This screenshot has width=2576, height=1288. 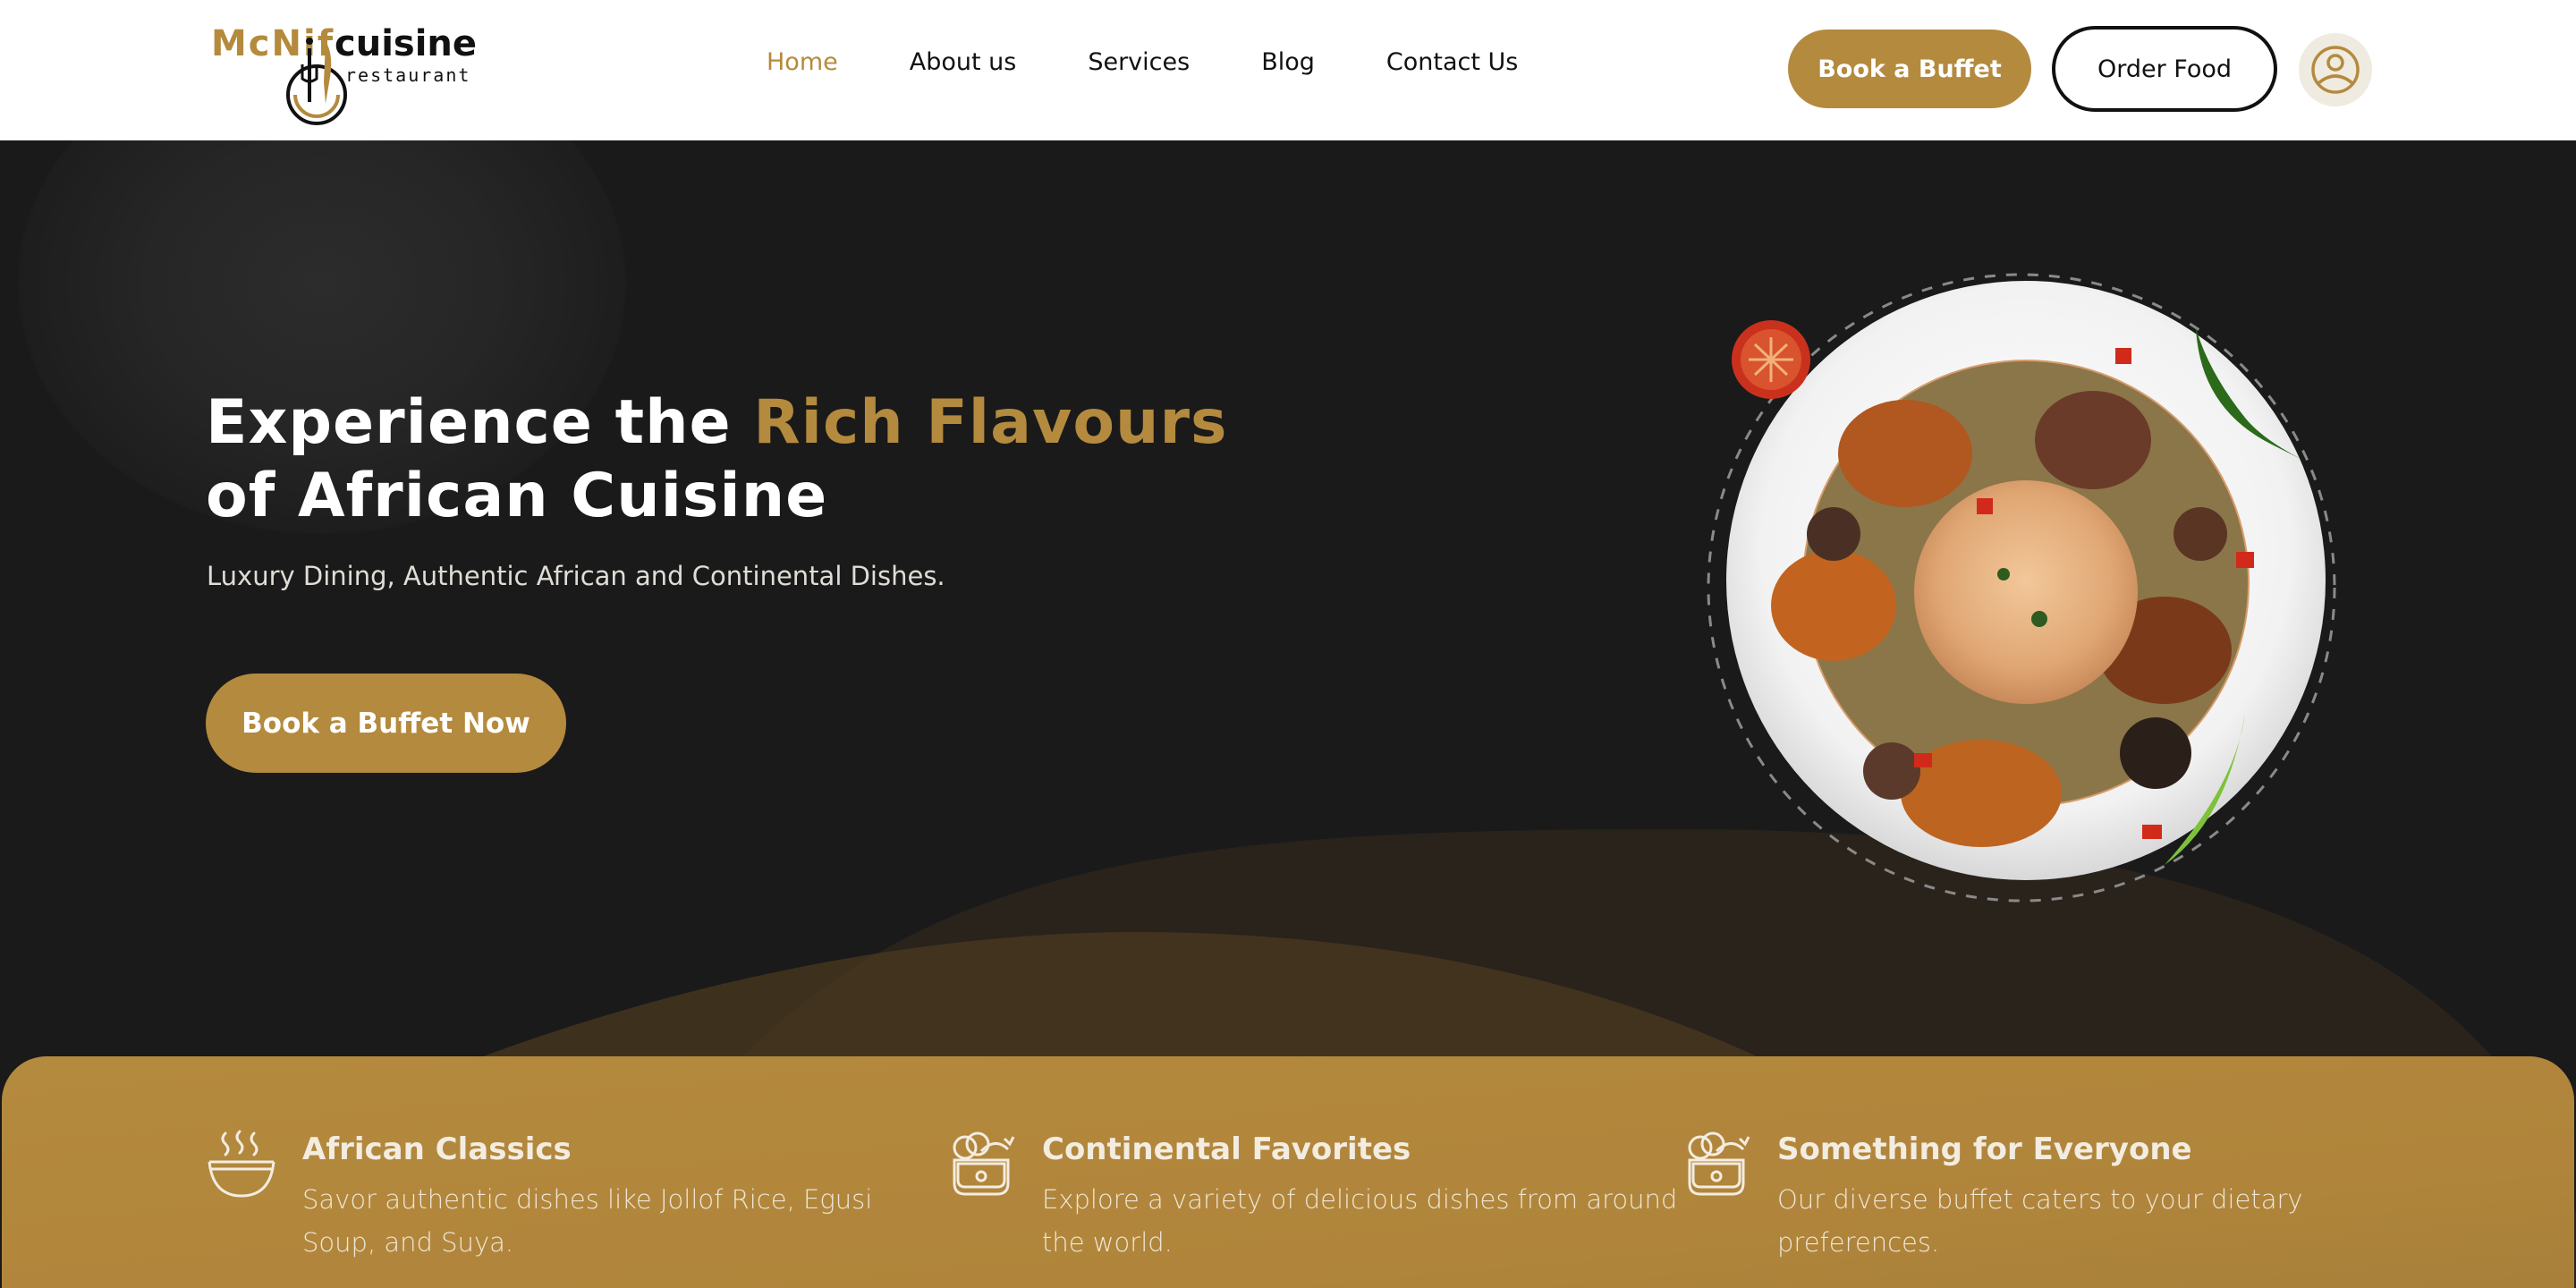 I want to click on tomato-slice-garnish, so click(x=1771, y=359).